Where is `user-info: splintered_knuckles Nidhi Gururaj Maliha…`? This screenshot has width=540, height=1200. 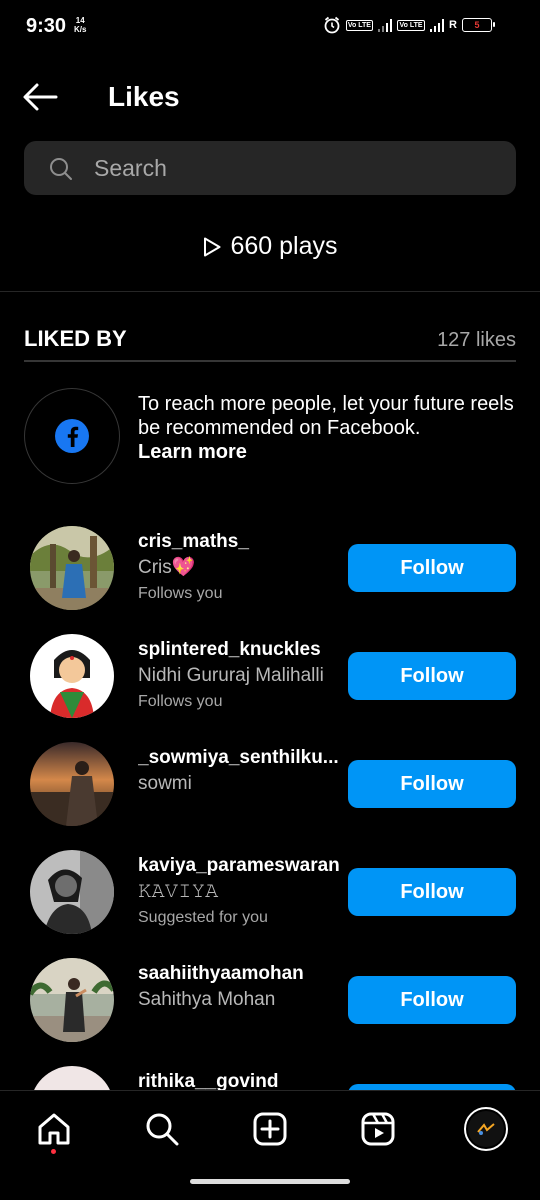
user-info: splintered_knuckles Nidhi Gururaj Maliha… is located at coordinates (244, 676).